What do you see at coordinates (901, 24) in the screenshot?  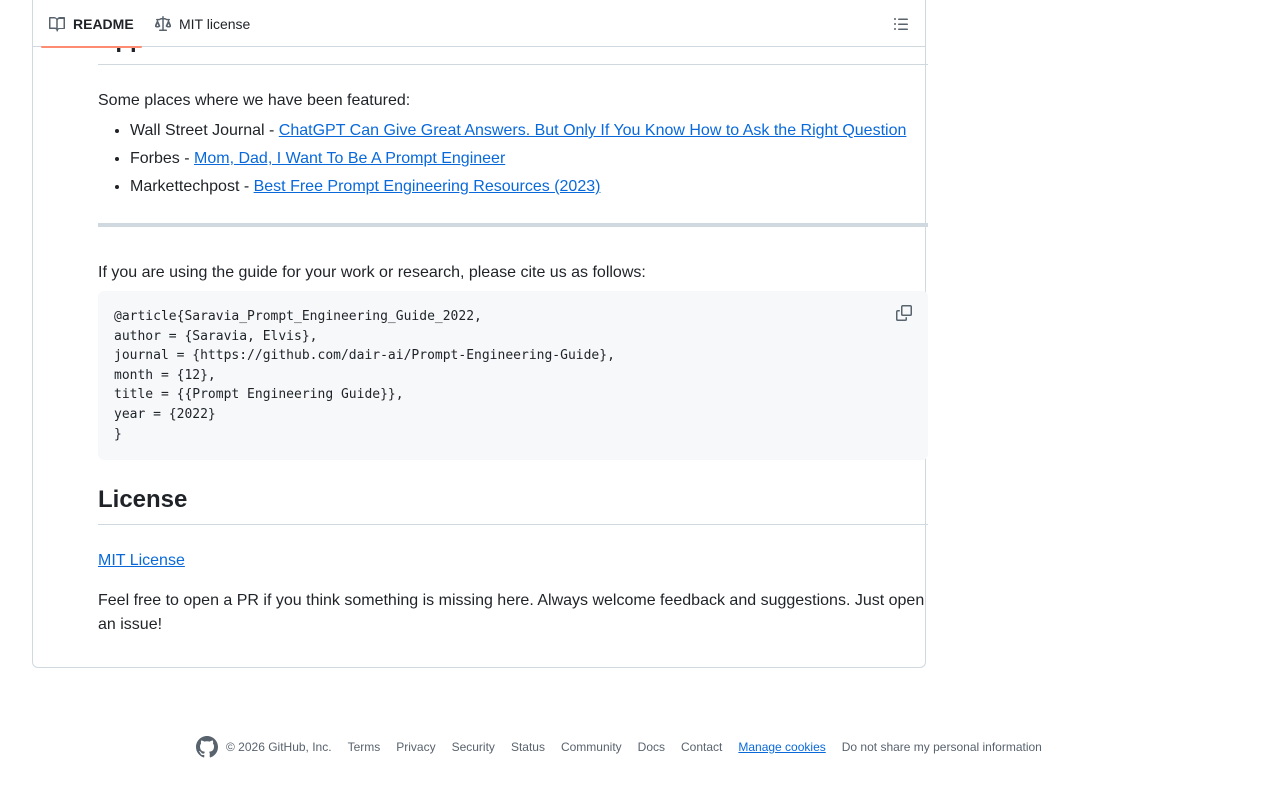 I see `list-icon` at bounding box center [901, 24].